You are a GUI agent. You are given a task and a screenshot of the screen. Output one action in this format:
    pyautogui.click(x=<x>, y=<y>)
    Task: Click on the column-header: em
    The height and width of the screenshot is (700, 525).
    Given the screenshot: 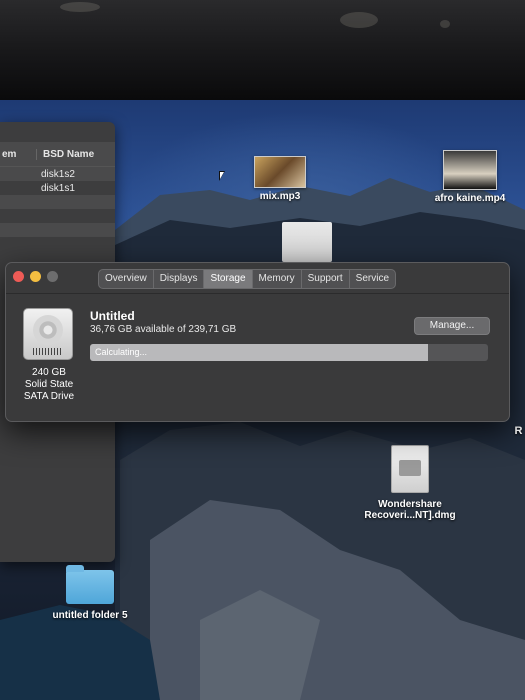 What is the action you would take?
    pyautogui.click(x=18, y=154)
    